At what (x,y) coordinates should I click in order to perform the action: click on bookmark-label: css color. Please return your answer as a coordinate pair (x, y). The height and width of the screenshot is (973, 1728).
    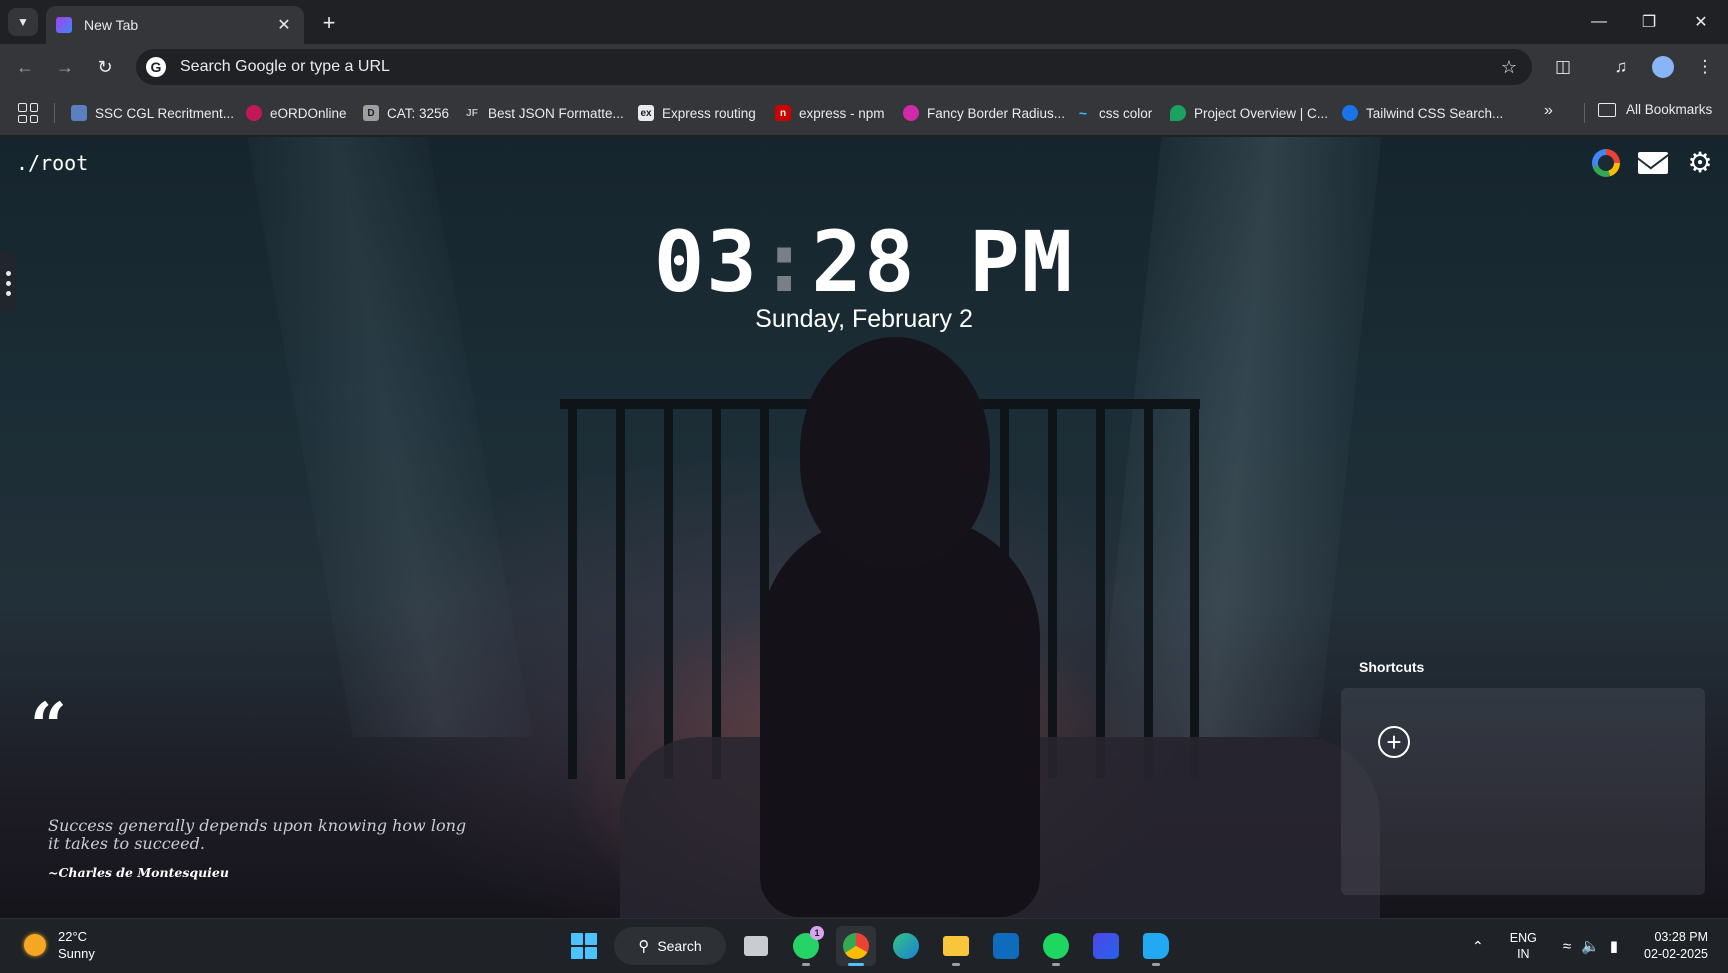
    Looking at the image, I should click on (1126, 113).